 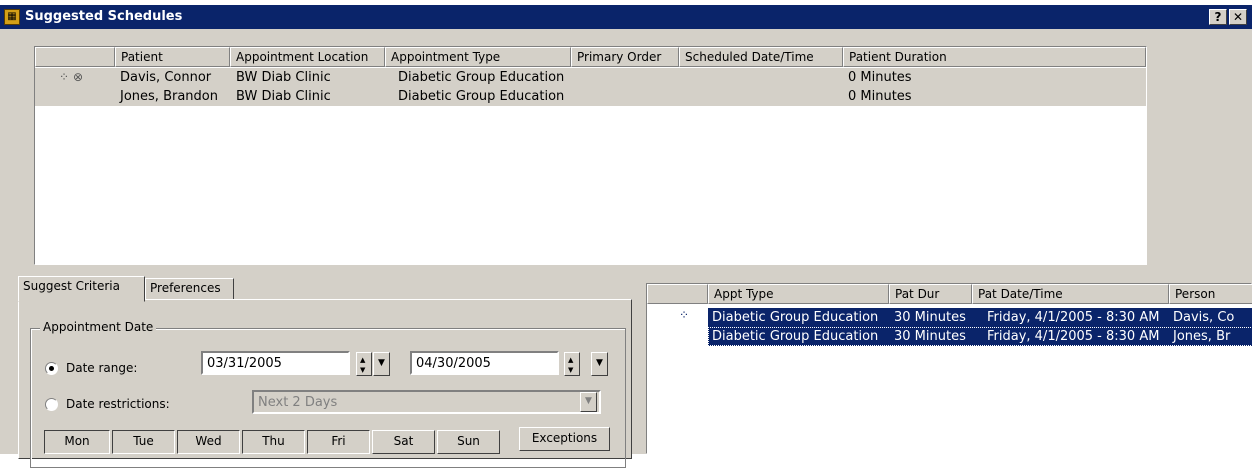 What do you see at coordinates (98, 327) in the screenshot?
I see `appointment-date-group-title: Appointment Date` at bounding box center [98, 327].